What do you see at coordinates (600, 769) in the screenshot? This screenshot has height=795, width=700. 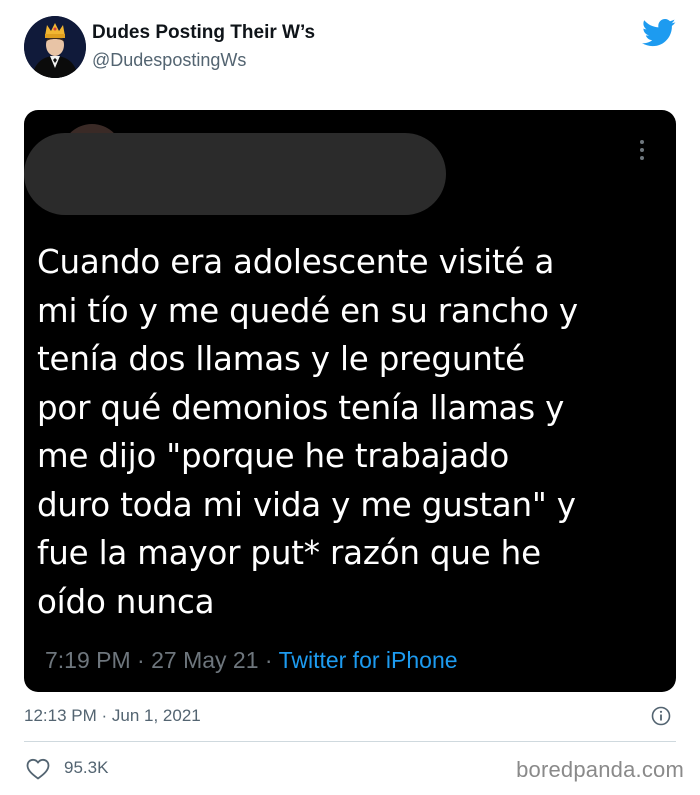 I see `watermark: boredpanda.com` at bounding box center [600, 769].